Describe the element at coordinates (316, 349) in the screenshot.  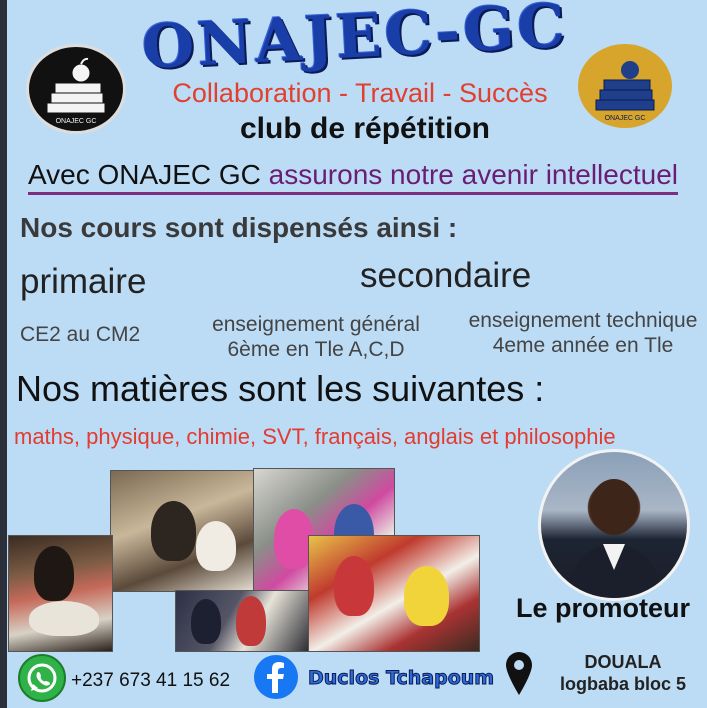
I see `general-line2: 6ème en Tle A,C,D` at that location.